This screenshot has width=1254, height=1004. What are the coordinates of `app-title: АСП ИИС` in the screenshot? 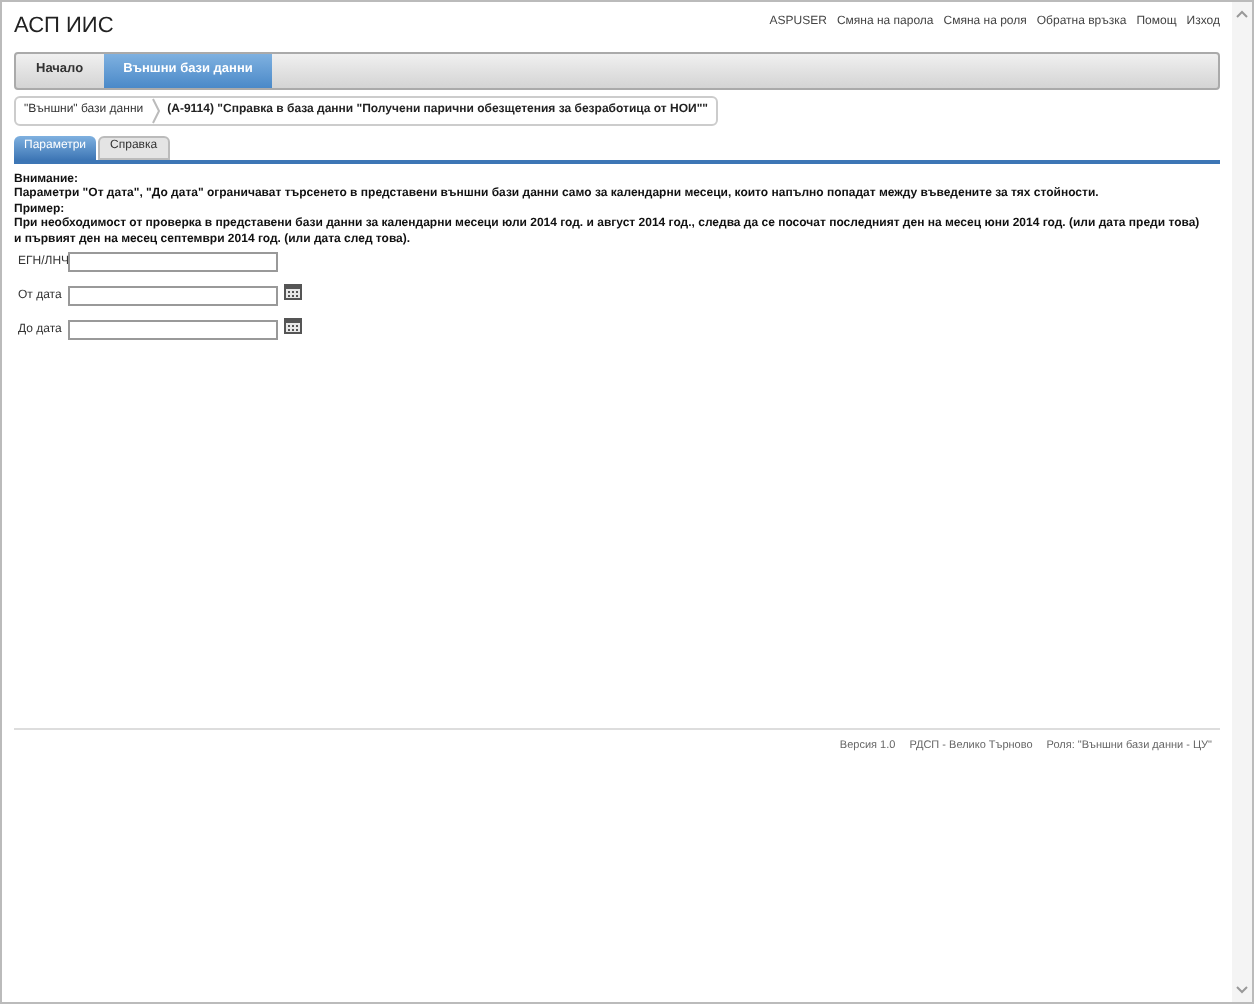 It's located at (64, 27).